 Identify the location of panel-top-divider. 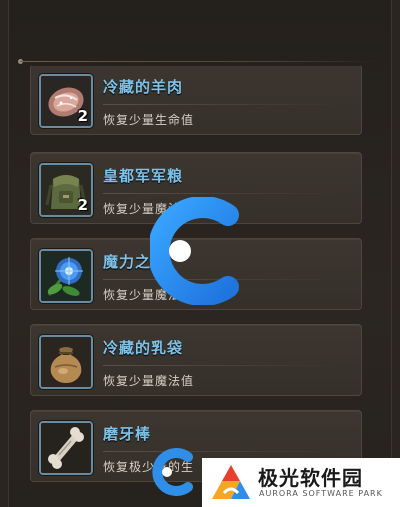
(200, 61).